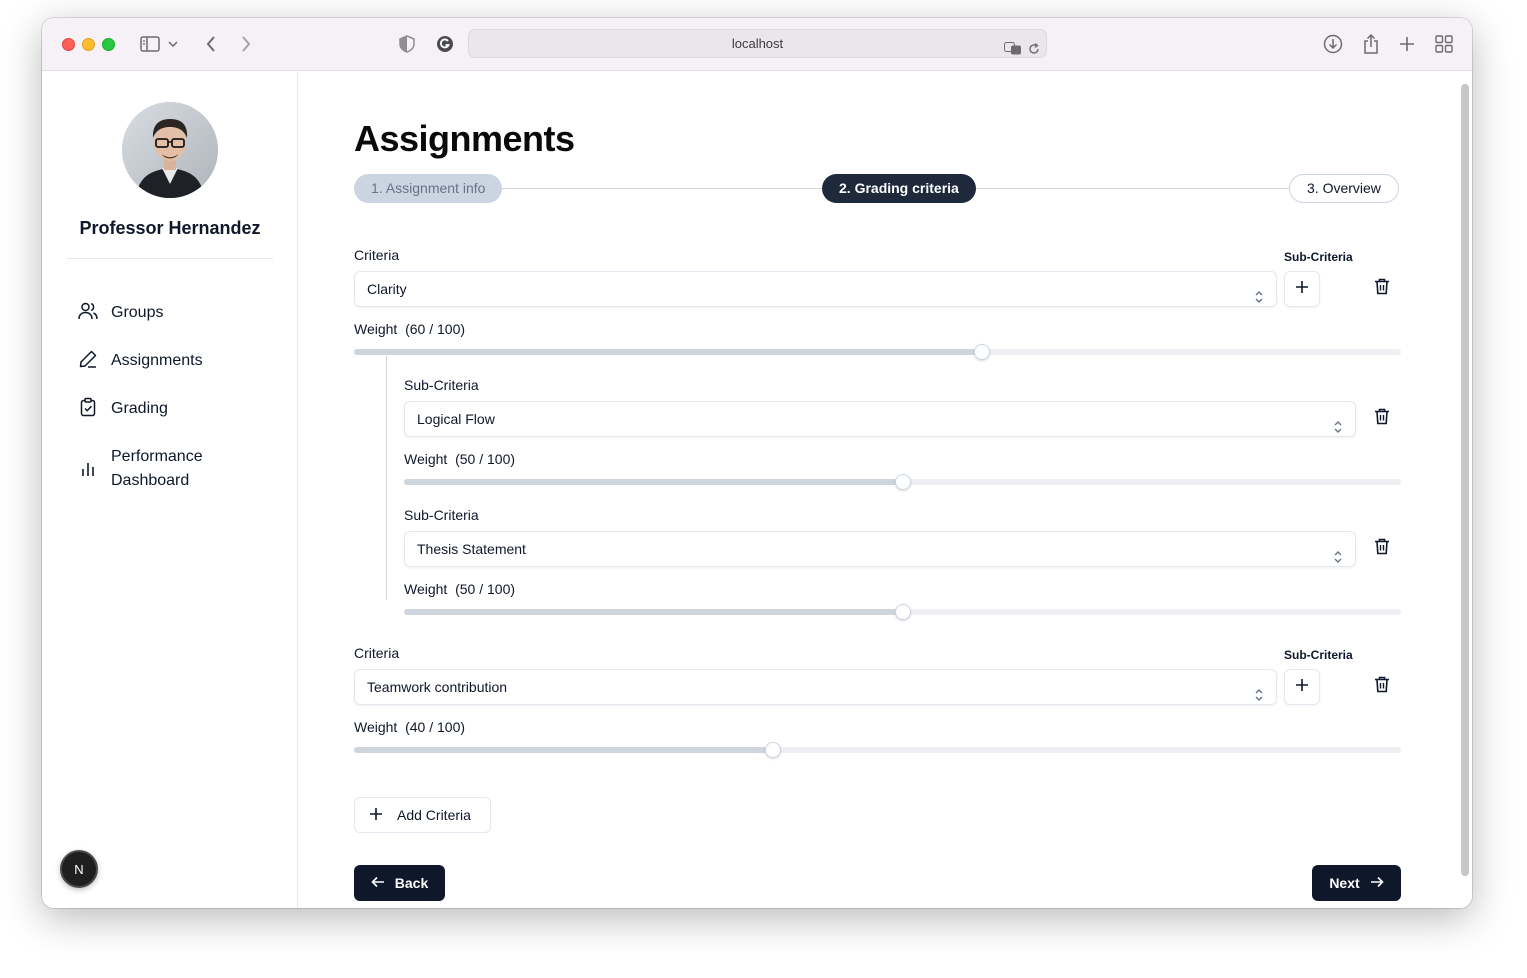  I want to click on forward-nav-icon, so click(246, 44).